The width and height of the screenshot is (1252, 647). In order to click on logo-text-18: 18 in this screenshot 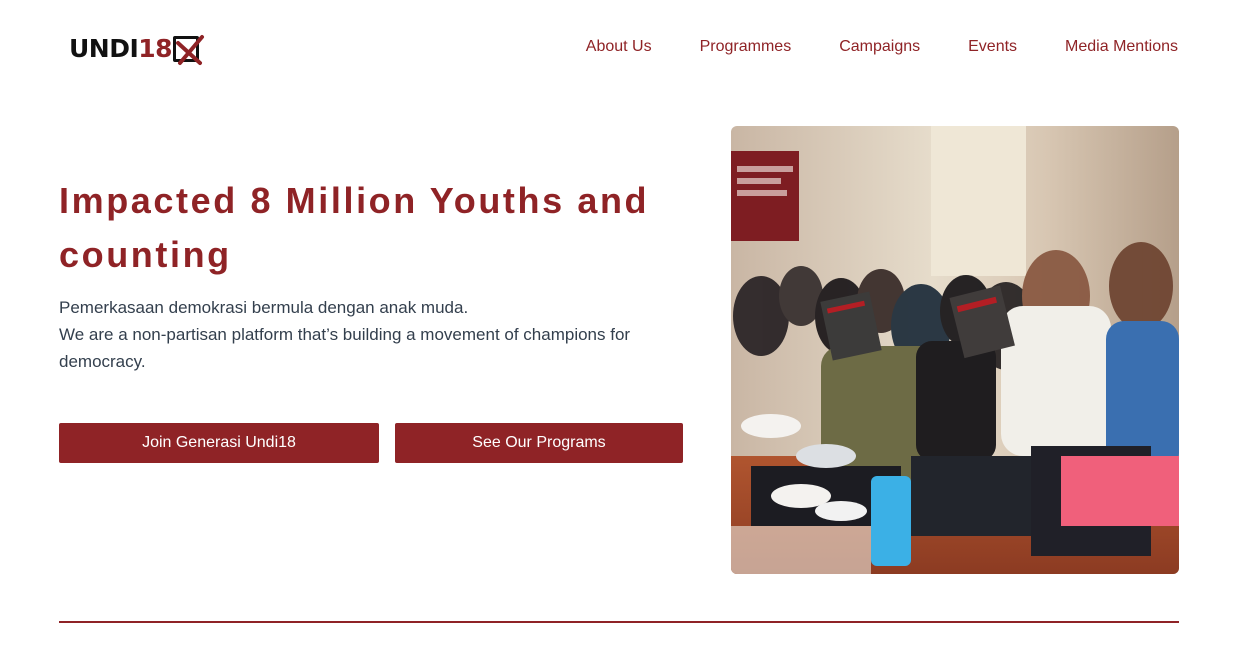, I will do `click(155, 48)`.